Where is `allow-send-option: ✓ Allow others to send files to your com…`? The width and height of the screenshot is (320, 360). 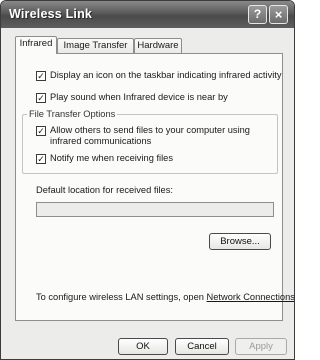
allow-send-option: ✓ Allow others to send files to your com… is located at coordinates (146, 136).